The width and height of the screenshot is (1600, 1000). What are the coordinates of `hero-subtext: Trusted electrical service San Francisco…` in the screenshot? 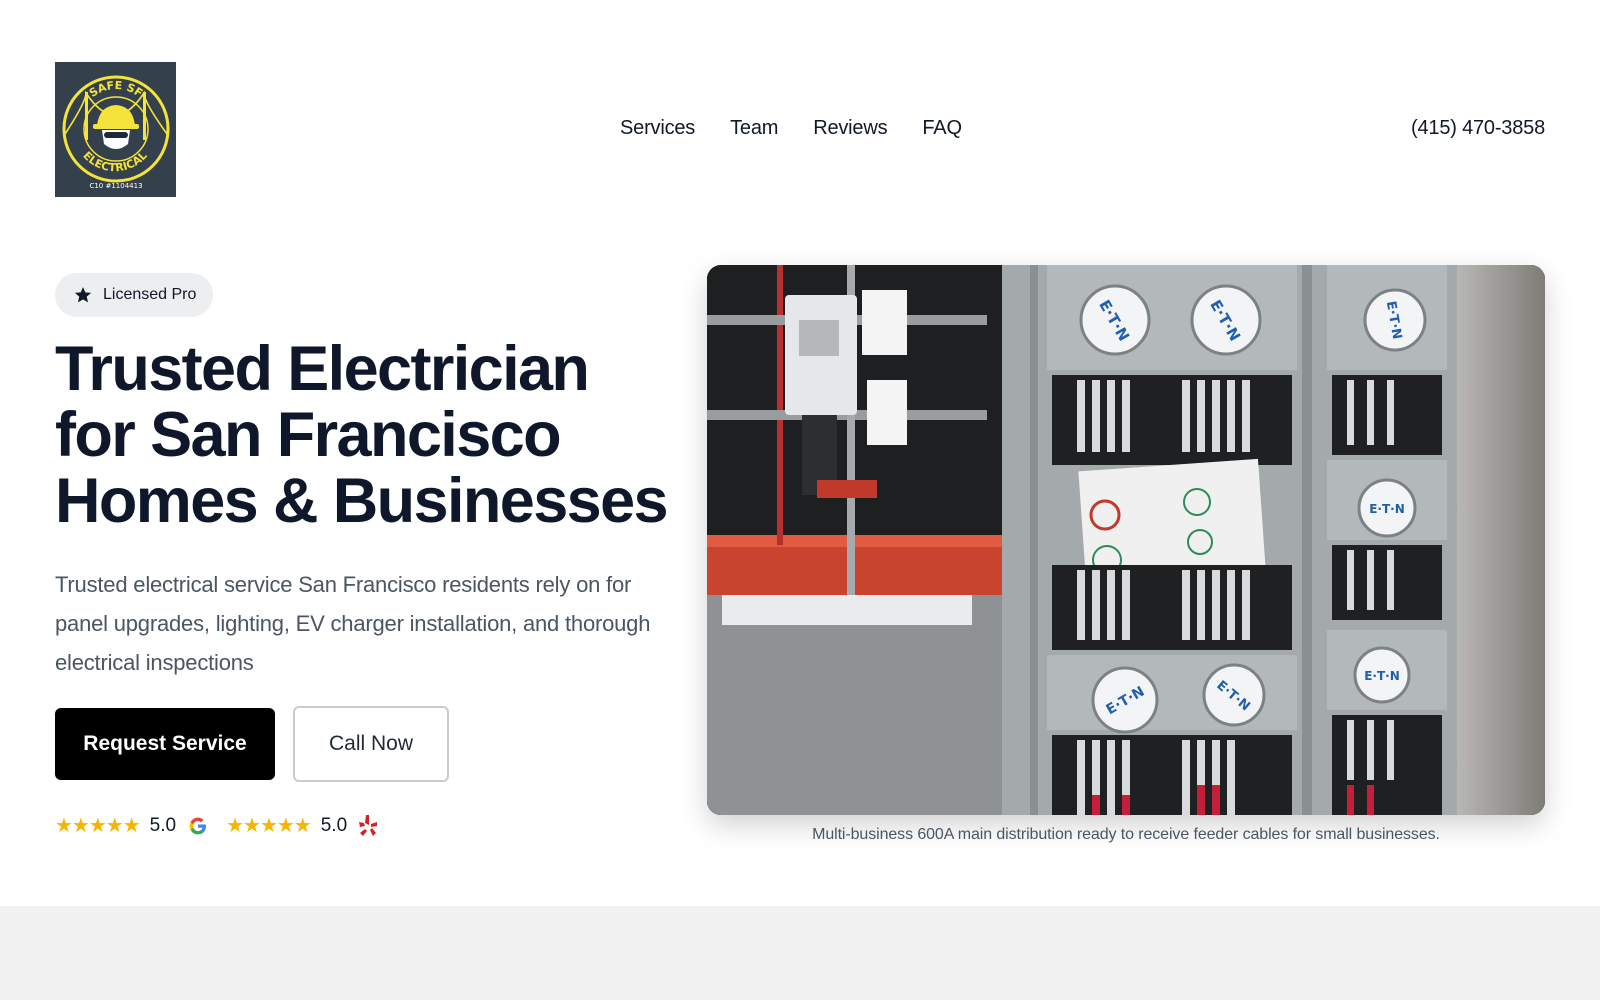 It's located at (353, 623).